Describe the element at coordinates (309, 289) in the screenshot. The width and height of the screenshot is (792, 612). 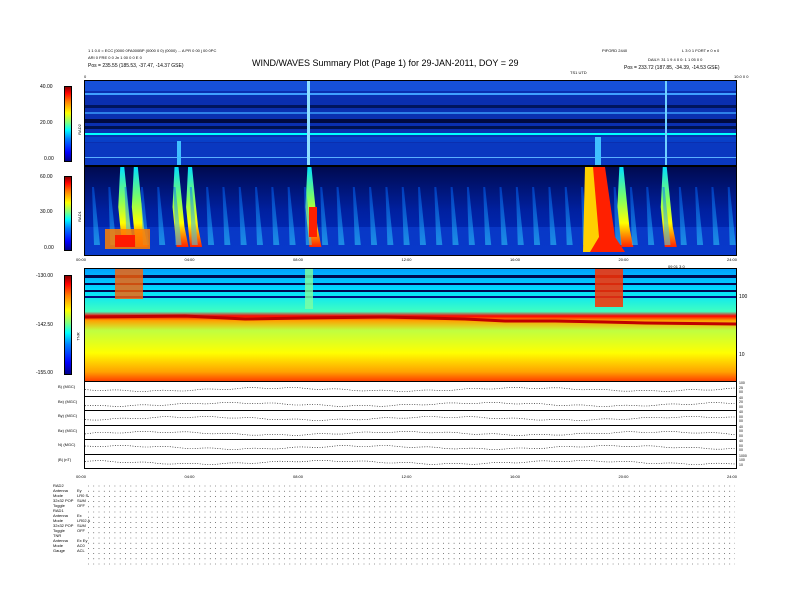
I see `tnr-burst-c` at that location.